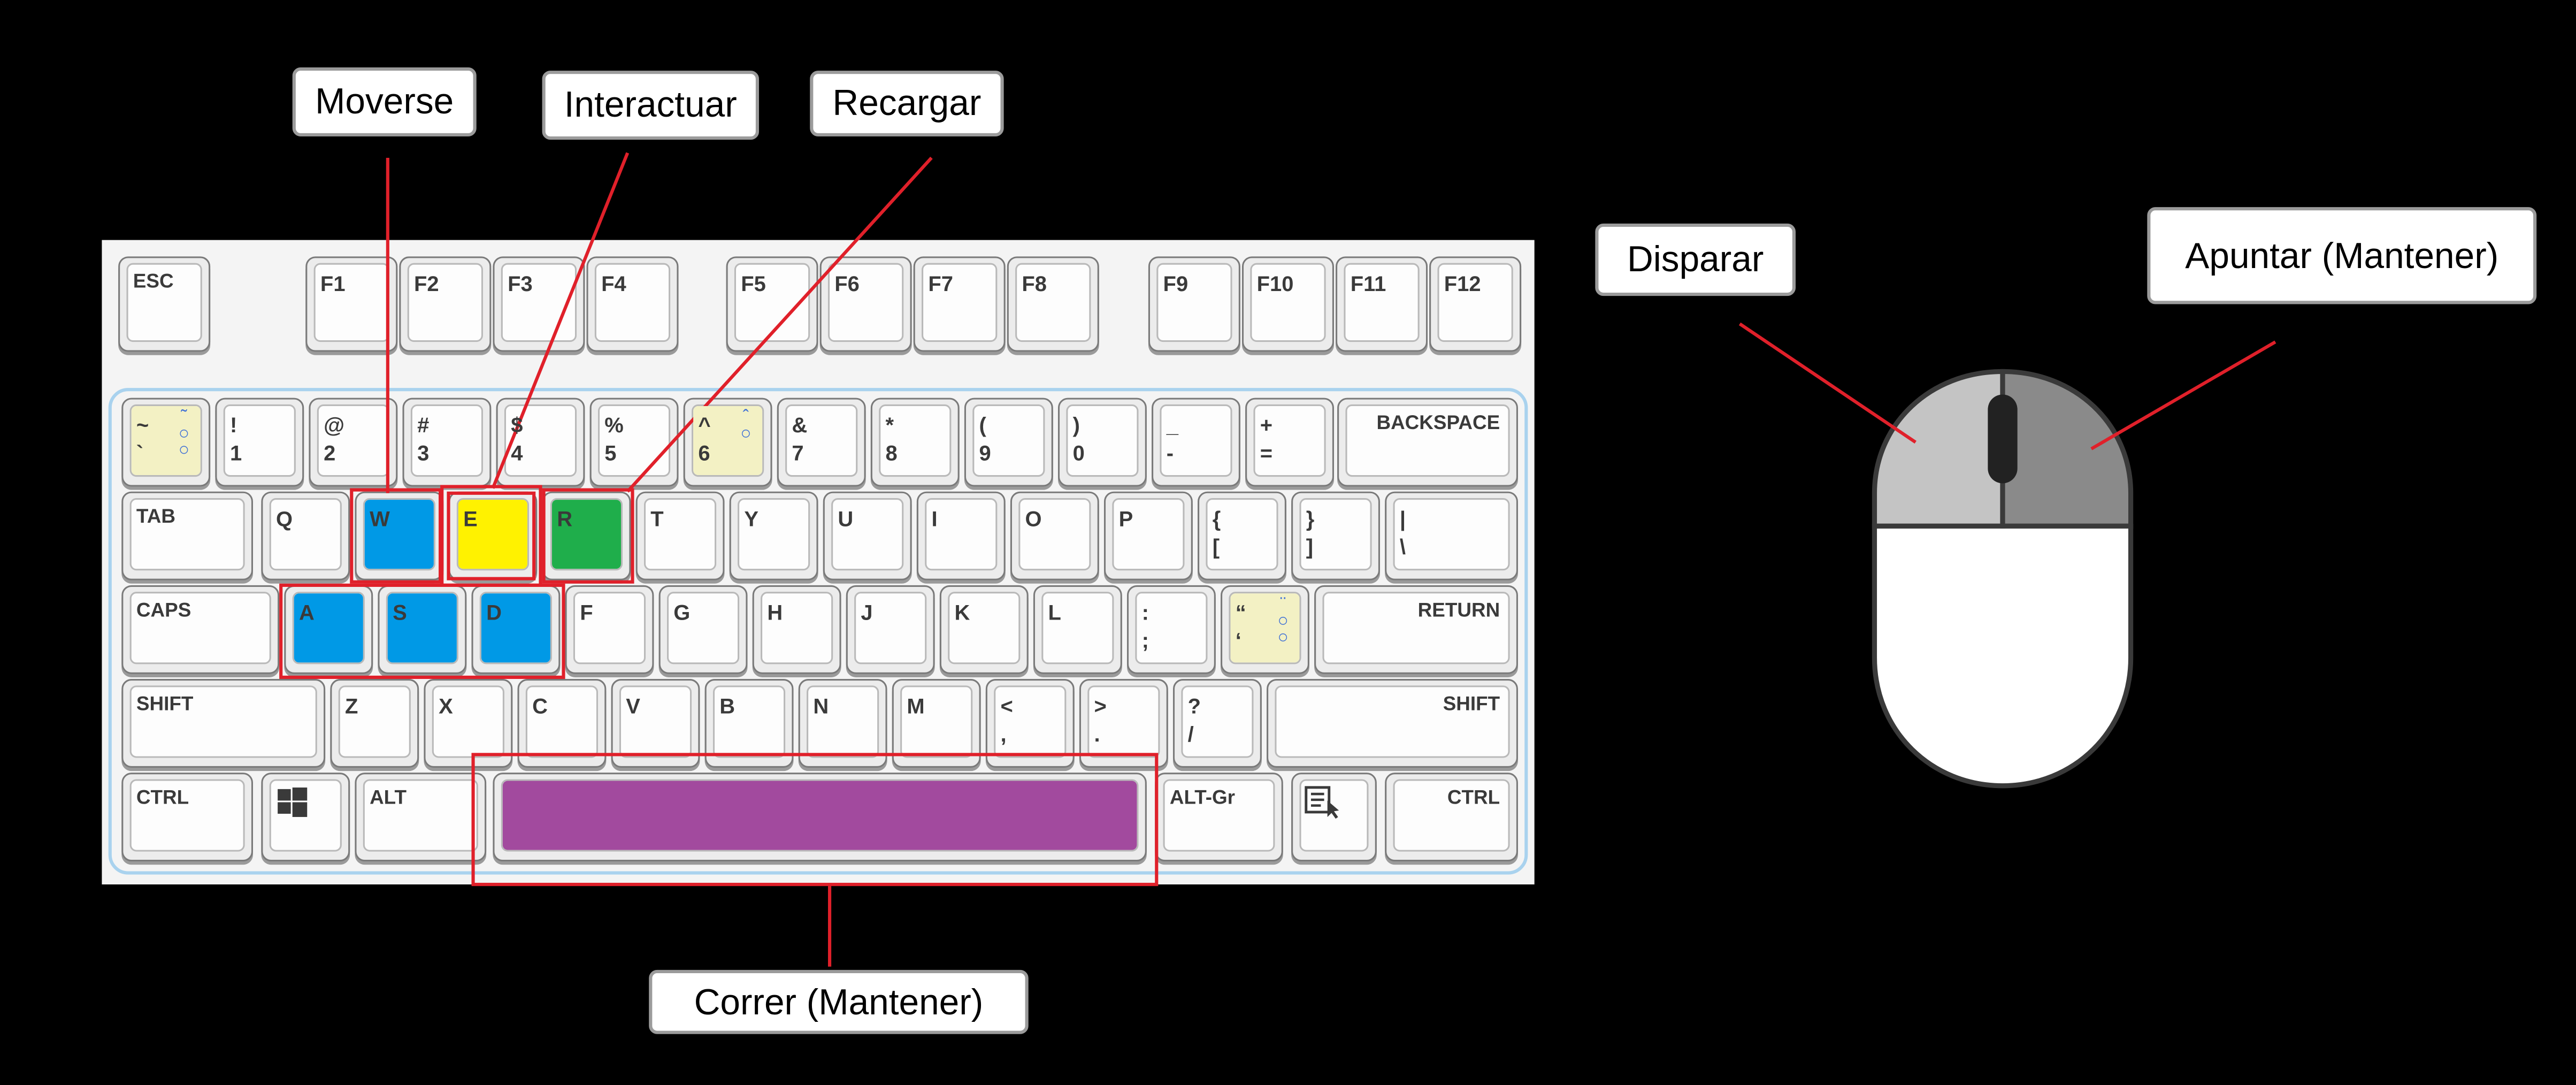  Describe the element at coordinates (166, 443) in the screenshot. I see `key-tilde: ~ ` ˜ ○ ○` at that location.